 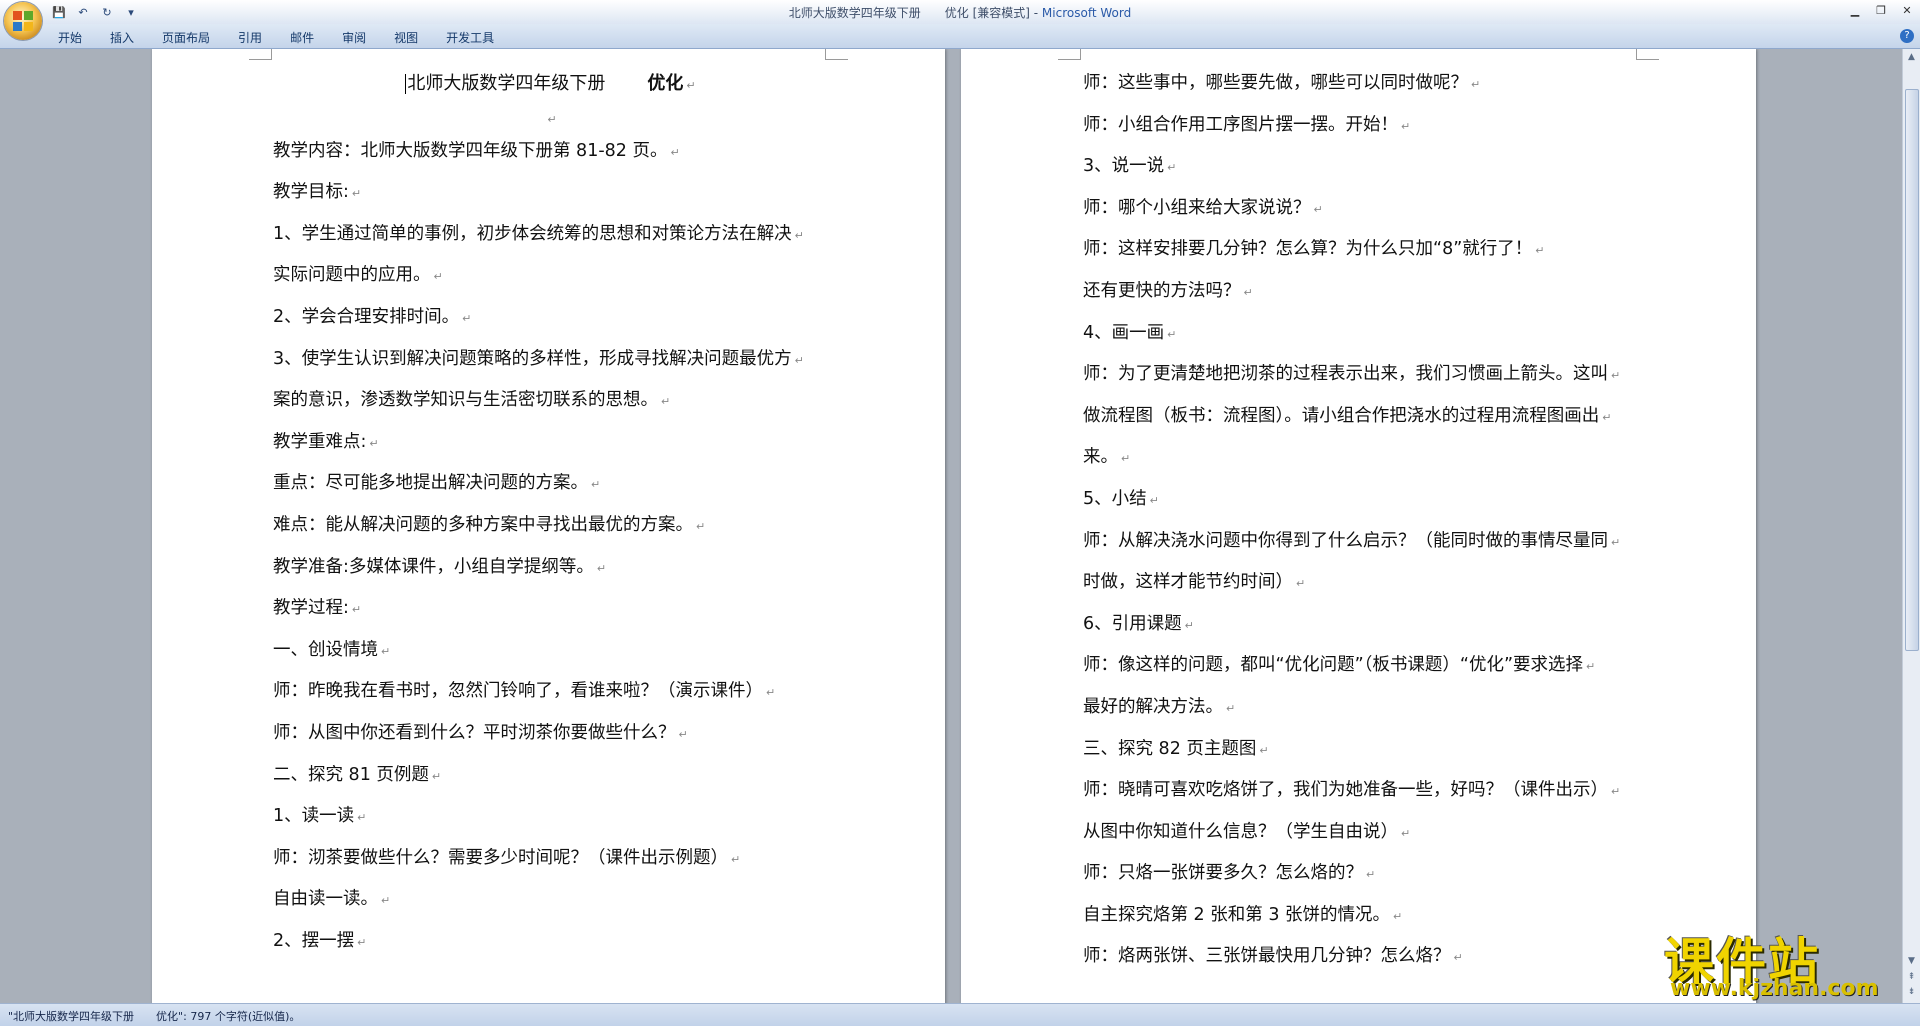 What do you see at coordinates (1345, 540) in the screenshot?
I see `line-text: 师：从解决浇水问题中你得到了什么启示？（能同时做的事情尽量同` at bounding box center [1345, 540].